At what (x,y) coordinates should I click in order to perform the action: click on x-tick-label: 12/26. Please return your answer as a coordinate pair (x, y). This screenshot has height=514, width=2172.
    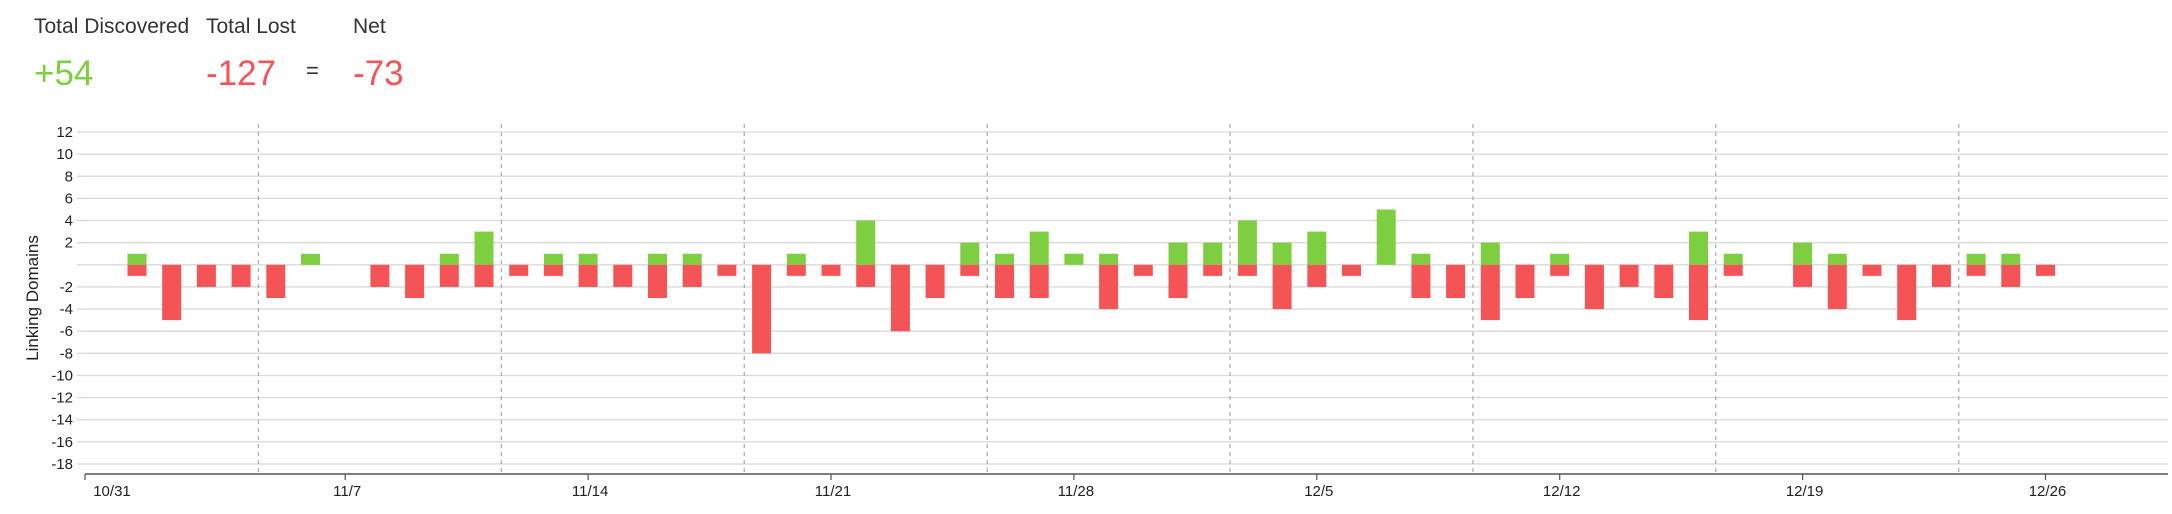
    Looking at the image, I should click on (2048, 491).